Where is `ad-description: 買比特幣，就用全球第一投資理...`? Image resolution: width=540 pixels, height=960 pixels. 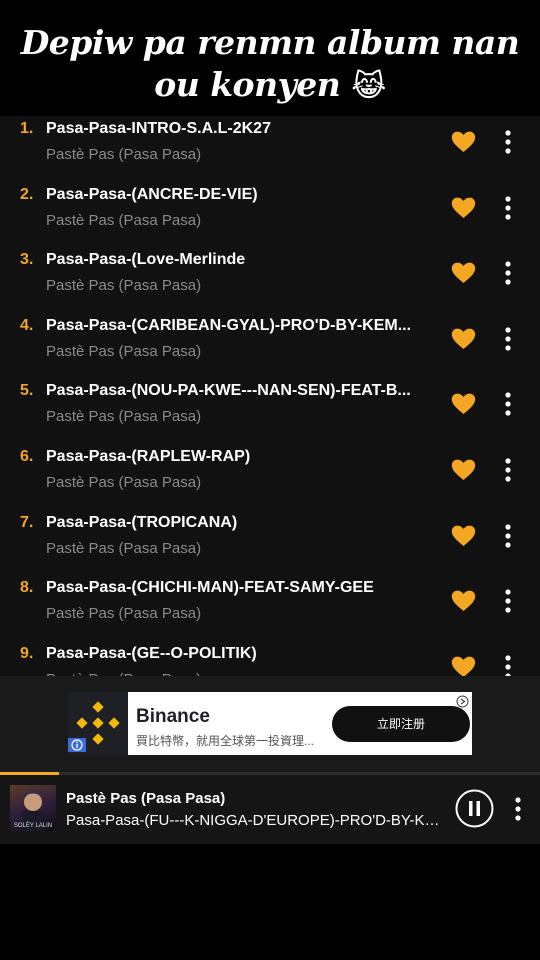
ad-description: 買比特幣，就用全球第一投資理... is located at coordinates (225, 741).